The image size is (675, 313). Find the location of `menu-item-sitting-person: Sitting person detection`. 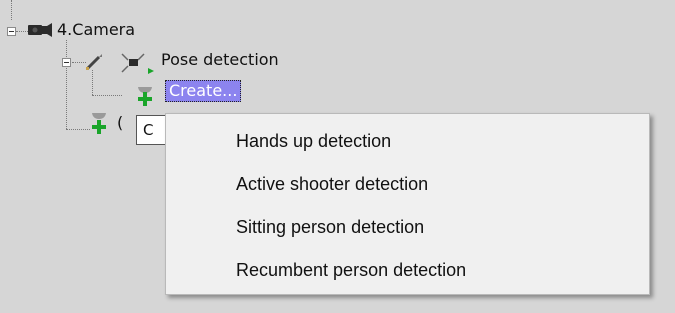

menu-item-sitting-person: Sitting person detection is located at coordinates (407, 227).